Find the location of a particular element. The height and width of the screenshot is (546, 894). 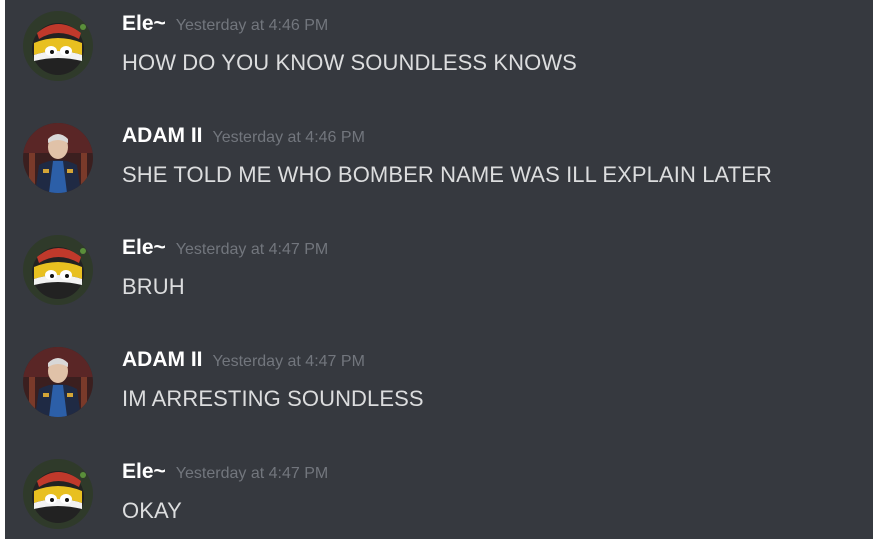

message-text: IM ARRESTING SOUNDLESS is located at coordinates (273, 398).